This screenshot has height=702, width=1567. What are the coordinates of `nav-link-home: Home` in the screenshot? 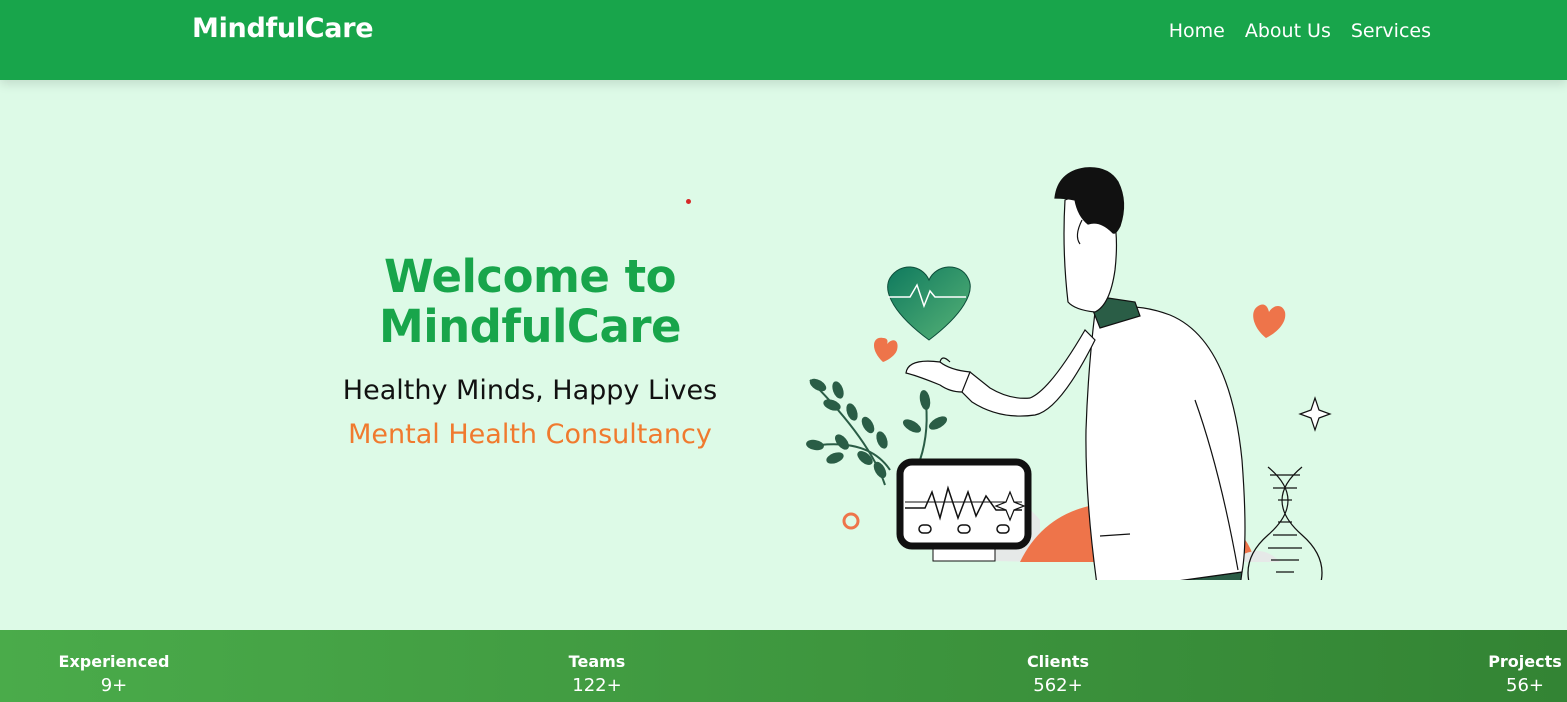 It's located at (1197, 31).